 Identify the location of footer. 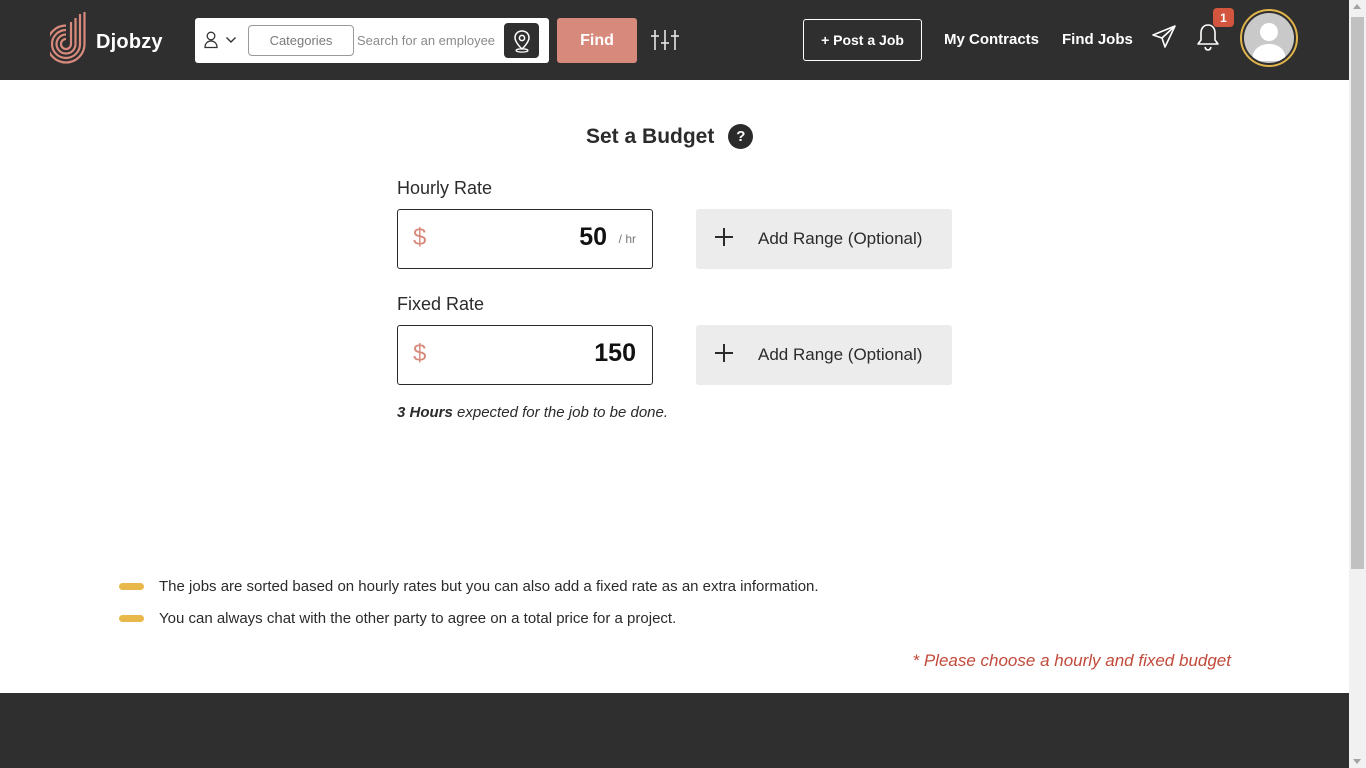
(674, 730).